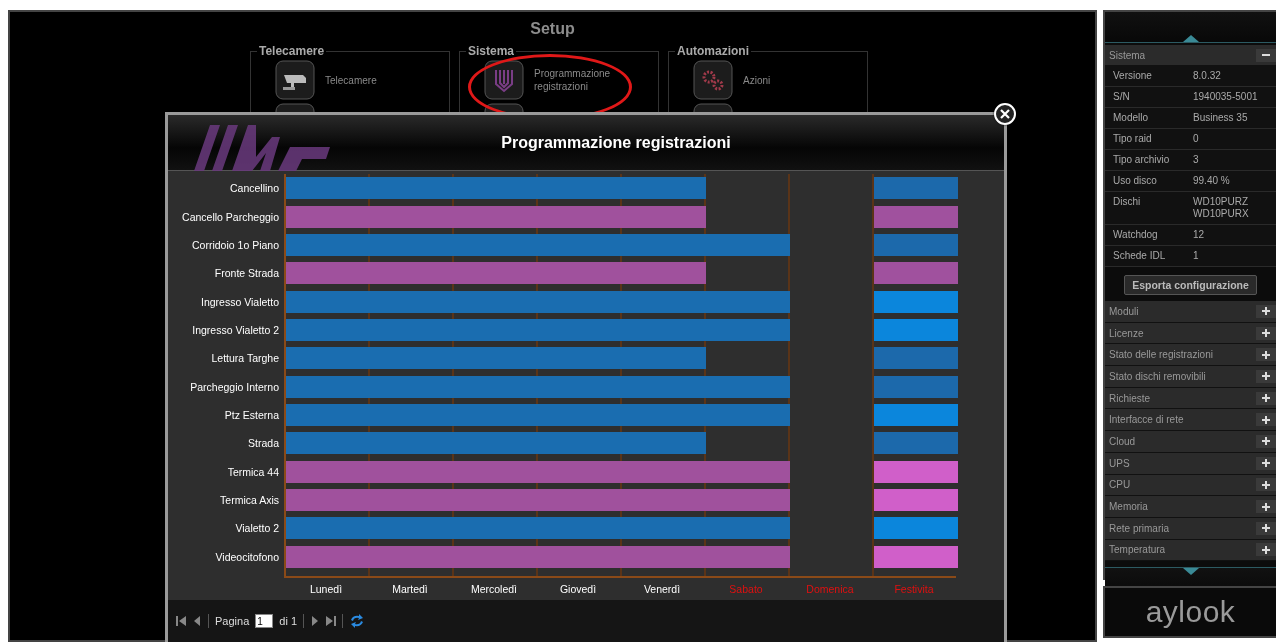 The width and height of the screenshot is (1276, 642). What do you see at coordinates (1190, 285) in the screenshot?
I see `export-button: Esporta configurazione` at bounding box center [1190, 285].